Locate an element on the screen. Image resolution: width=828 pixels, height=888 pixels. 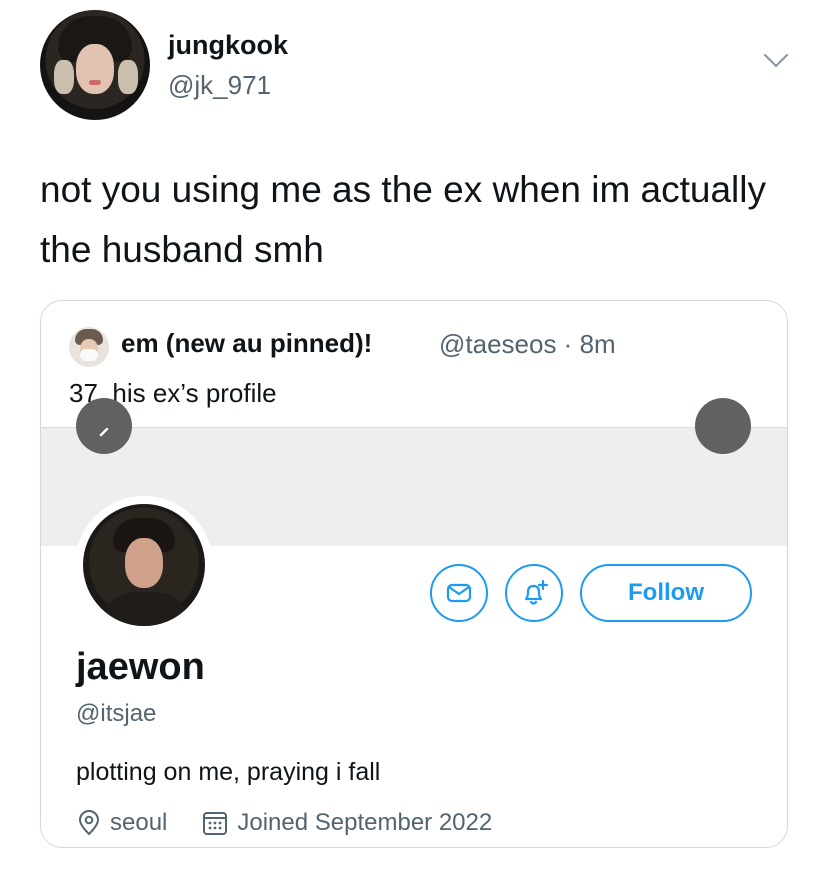
chevron-down-icon is located at coordinates (776, 61).